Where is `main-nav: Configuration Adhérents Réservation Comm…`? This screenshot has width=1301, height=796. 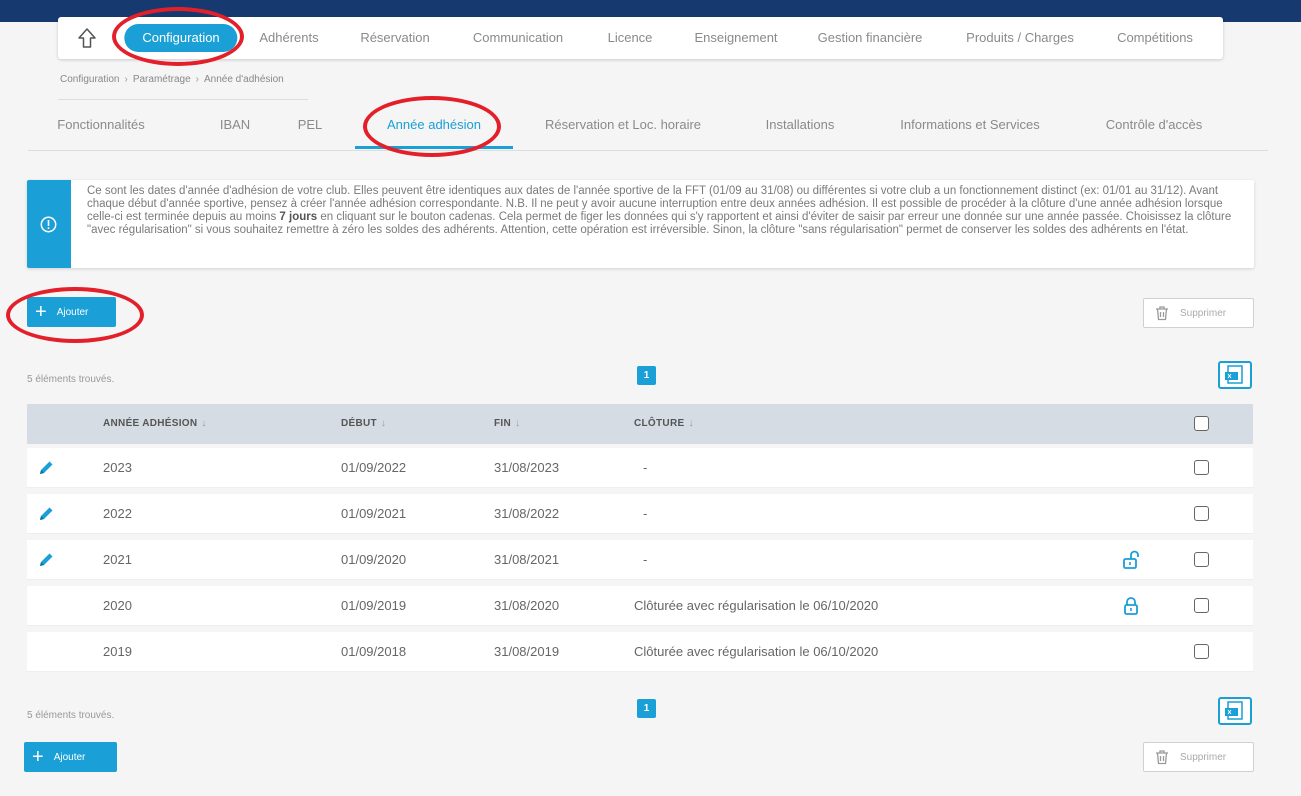 main-nav: Configuration Adhérents Réservation Comm… is located at coordinates (640, 38).